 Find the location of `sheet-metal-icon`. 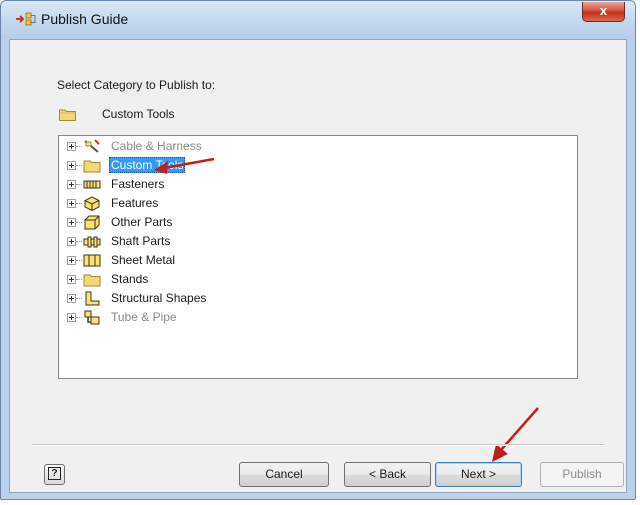

sheet-metal-icon is located at coordinates (92, 260).